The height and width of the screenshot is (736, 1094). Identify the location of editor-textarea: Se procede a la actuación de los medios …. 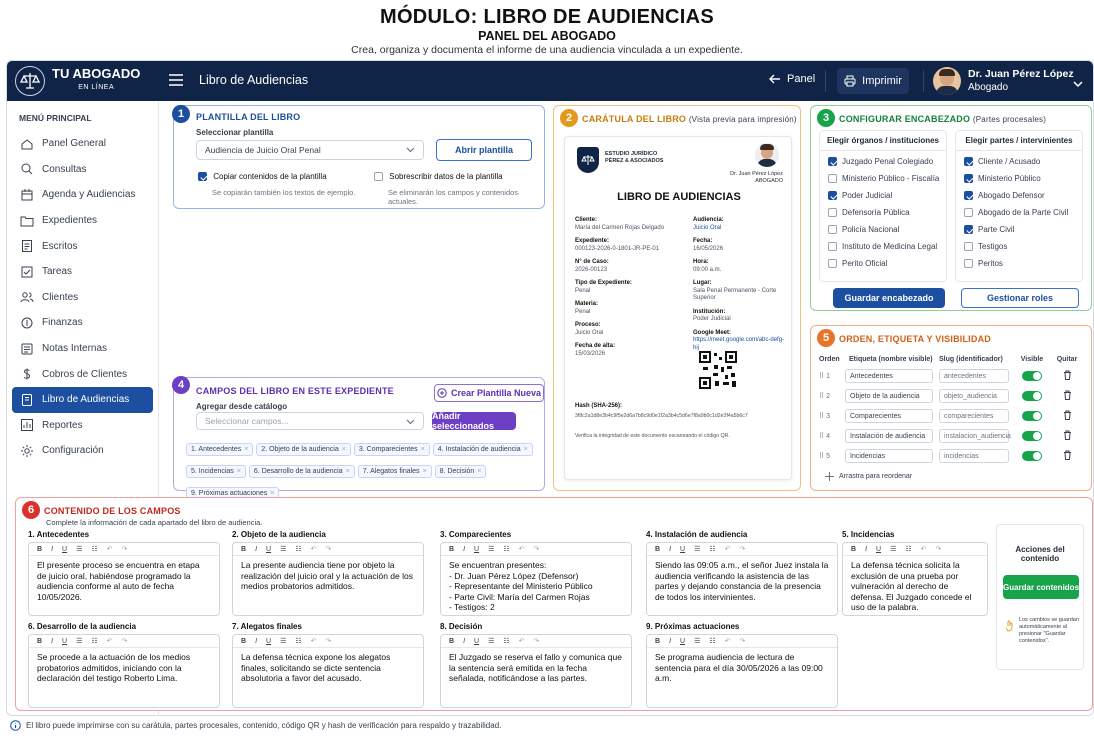
(124, 668).